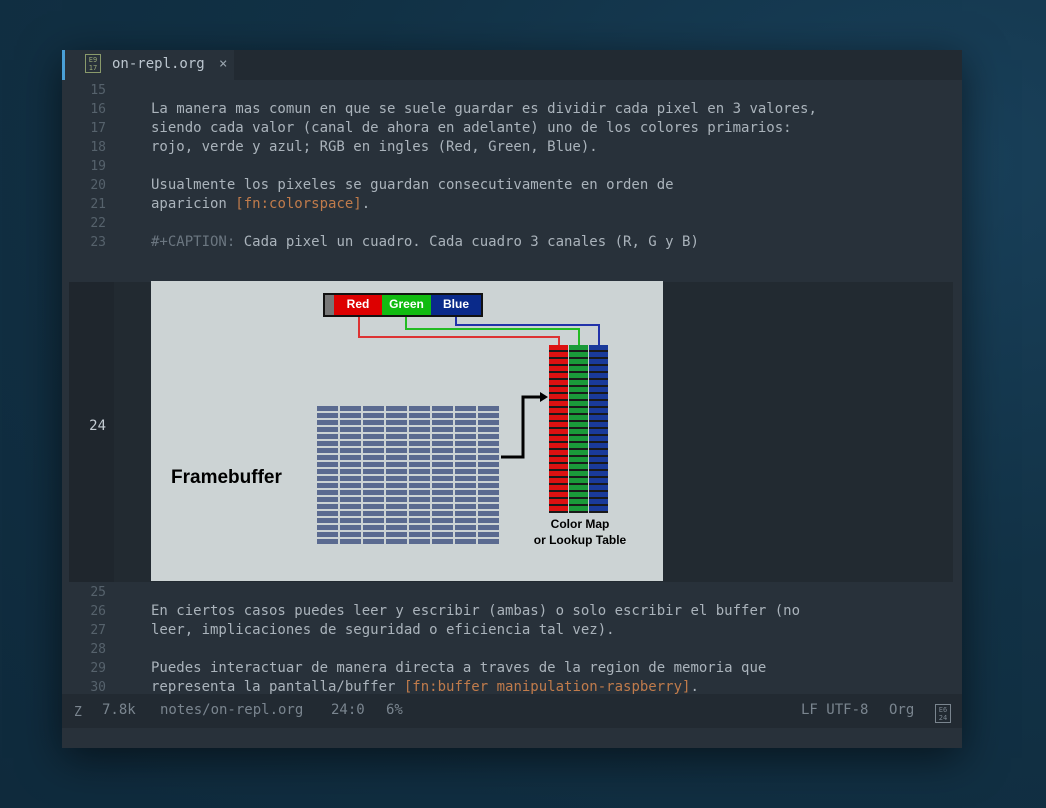 The width and height of the screenshot is (1046, 808). I want to click on line-number: 17, so click(98, 128).